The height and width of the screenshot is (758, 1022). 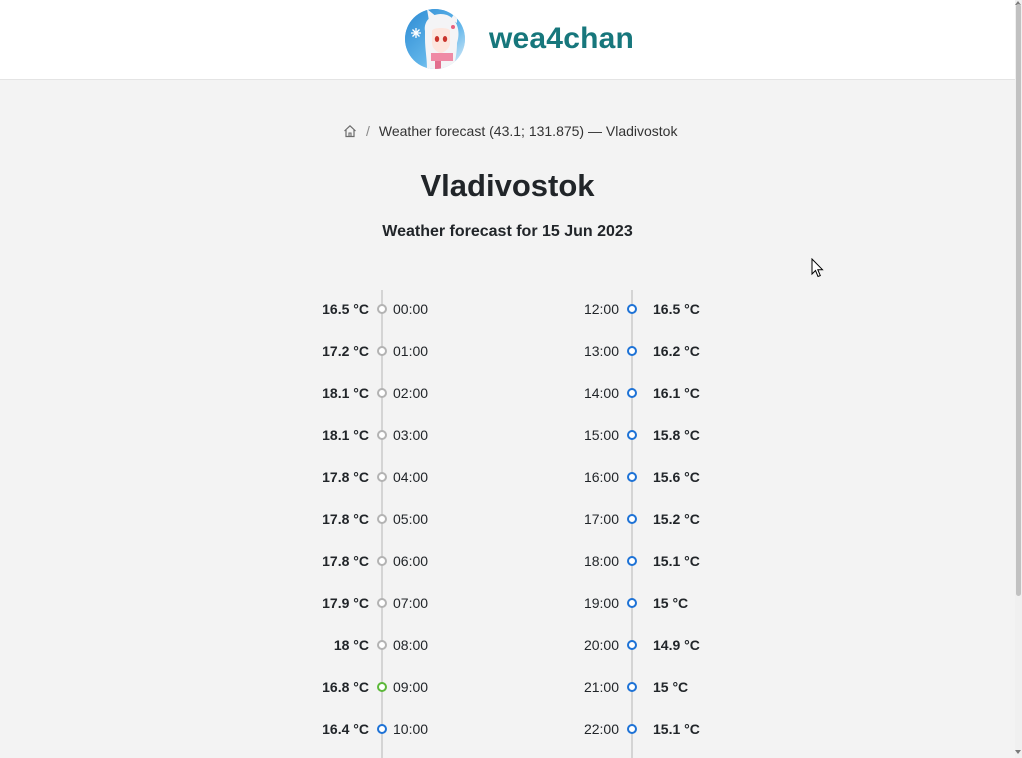 I want to click on forecast-time: 16:00, so click(x=601, y=477).